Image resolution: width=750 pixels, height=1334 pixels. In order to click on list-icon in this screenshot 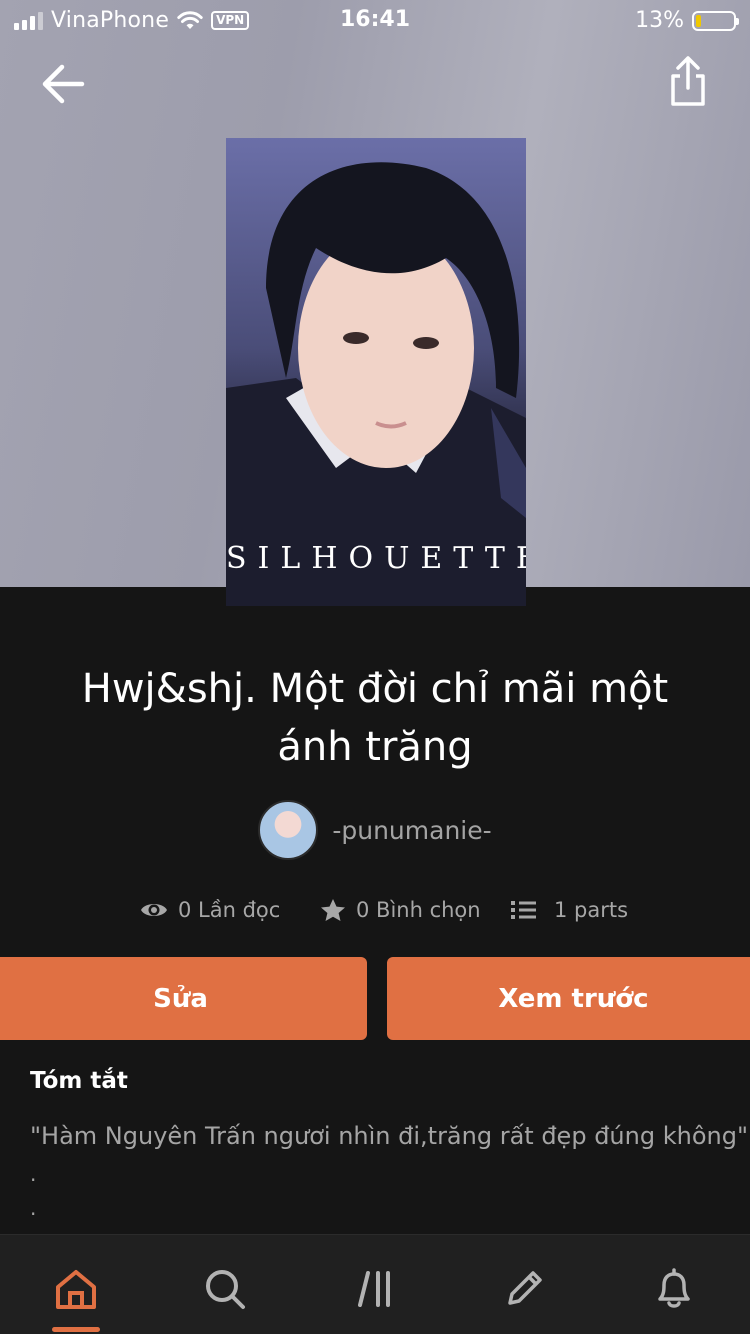, I will do `click(523, 910)`.